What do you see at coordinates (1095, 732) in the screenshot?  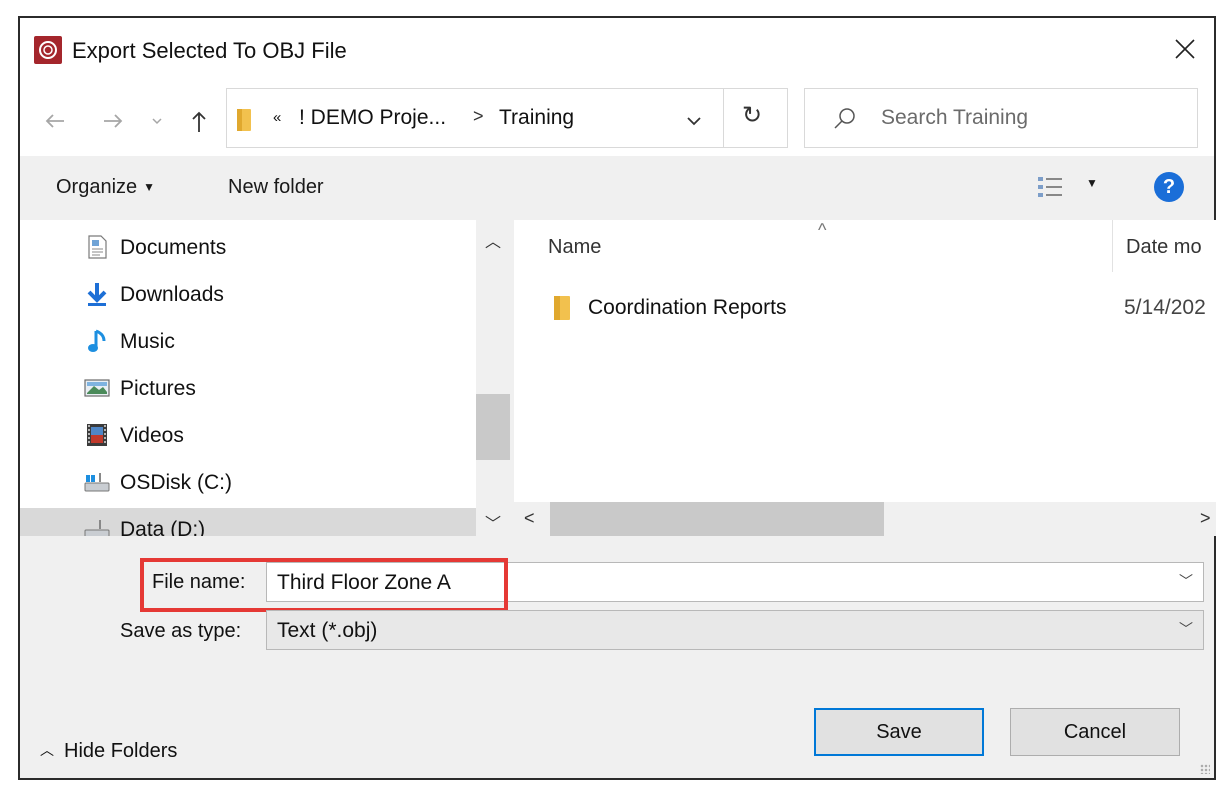 I see `cancel-button: Cancel` at bounding box center [1095, 732].